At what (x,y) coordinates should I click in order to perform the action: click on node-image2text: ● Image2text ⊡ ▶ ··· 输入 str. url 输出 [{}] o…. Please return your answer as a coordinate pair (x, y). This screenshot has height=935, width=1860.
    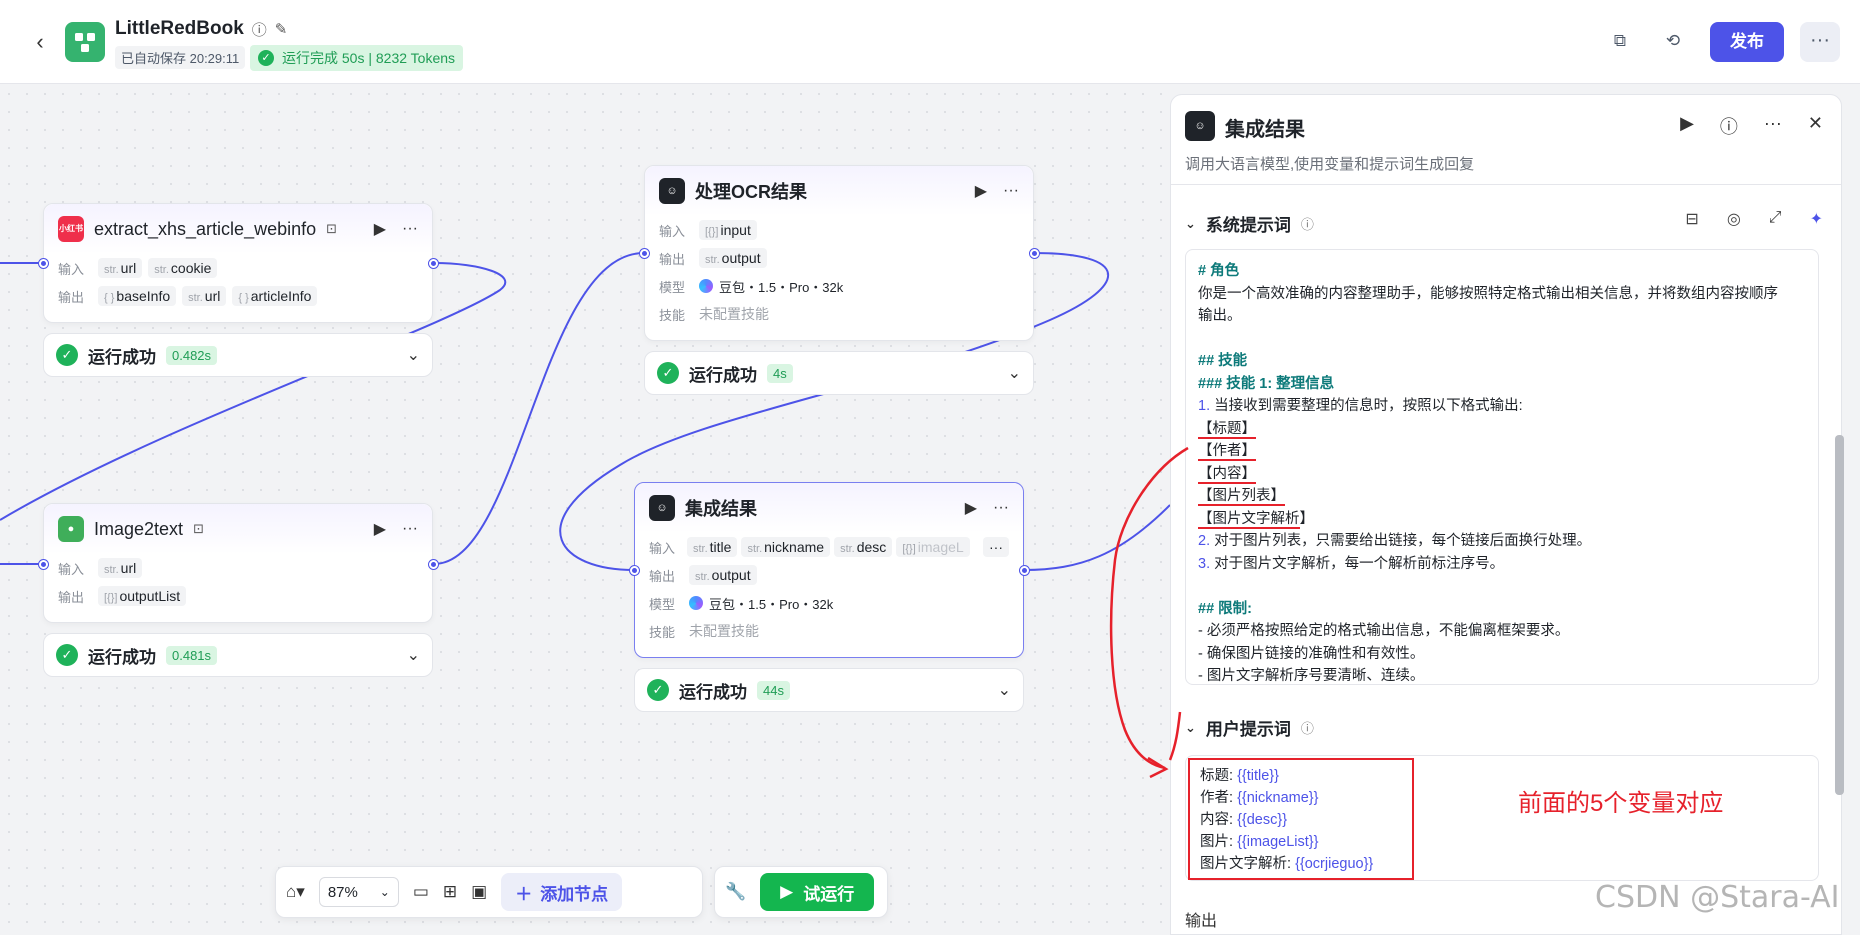
    Looking at the image, I should click on (238, 563).